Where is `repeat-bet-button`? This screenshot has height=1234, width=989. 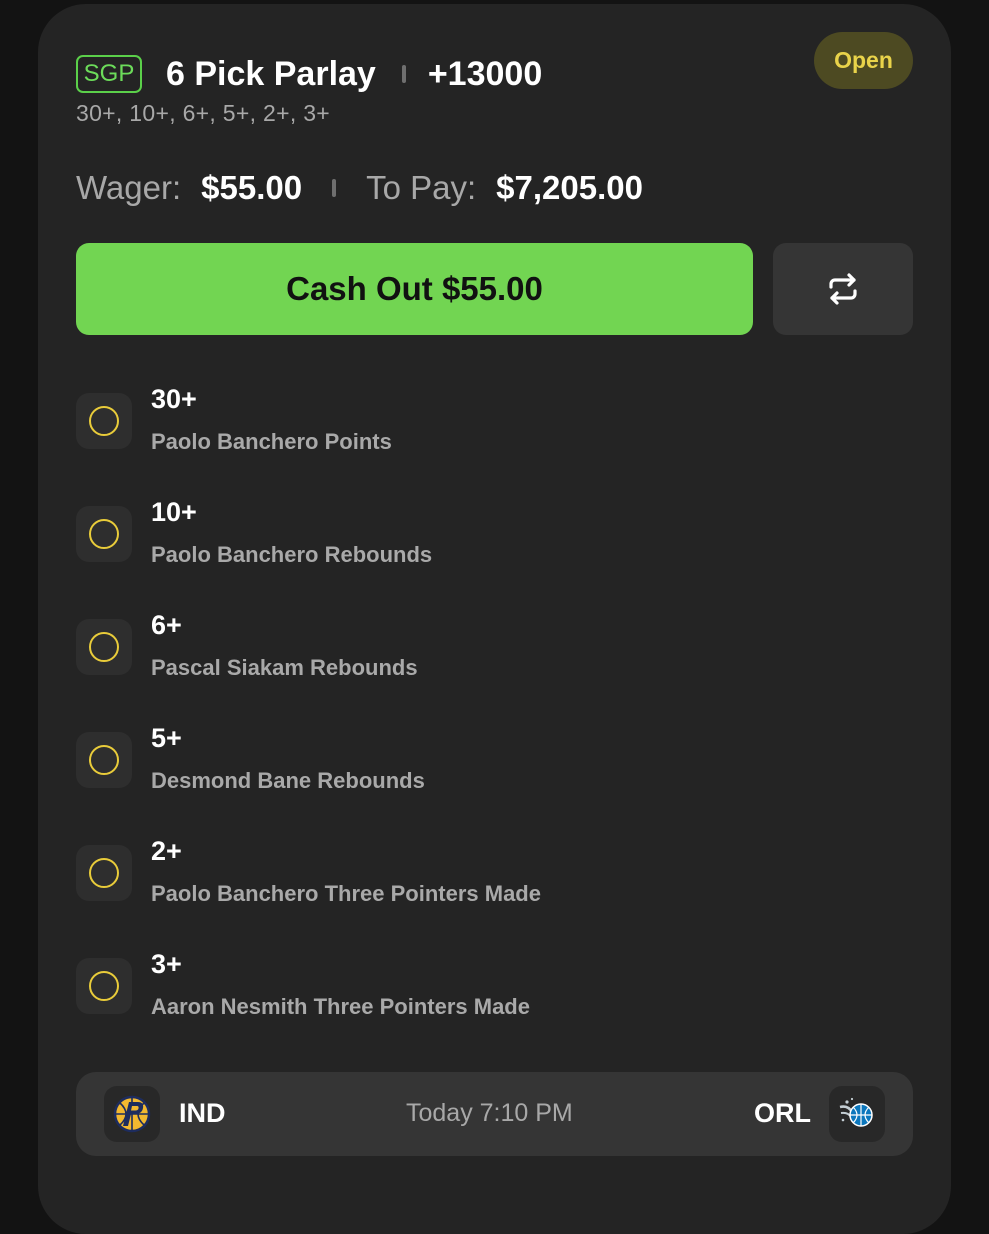 repeat-bet-button is located at coordinates (843, 289).